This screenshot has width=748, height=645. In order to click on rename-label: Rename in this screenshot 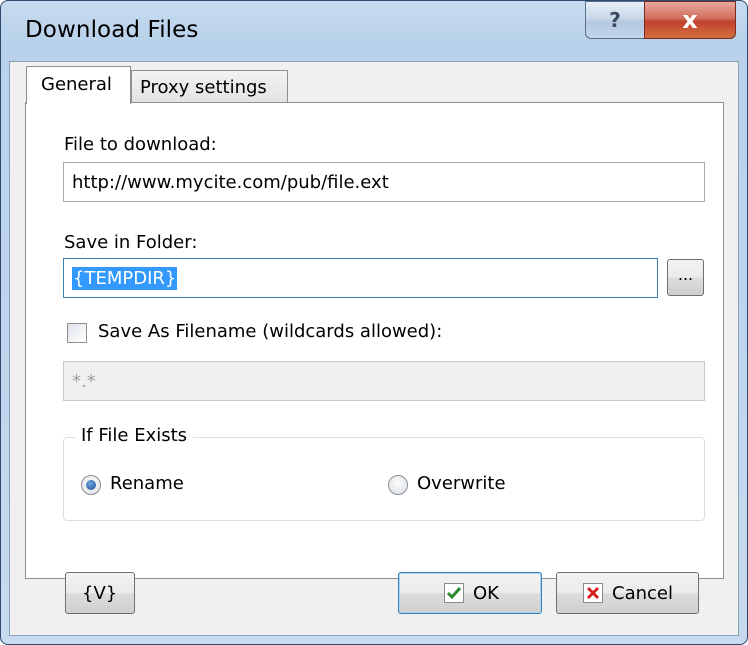, I will do `click(147, 483)`.